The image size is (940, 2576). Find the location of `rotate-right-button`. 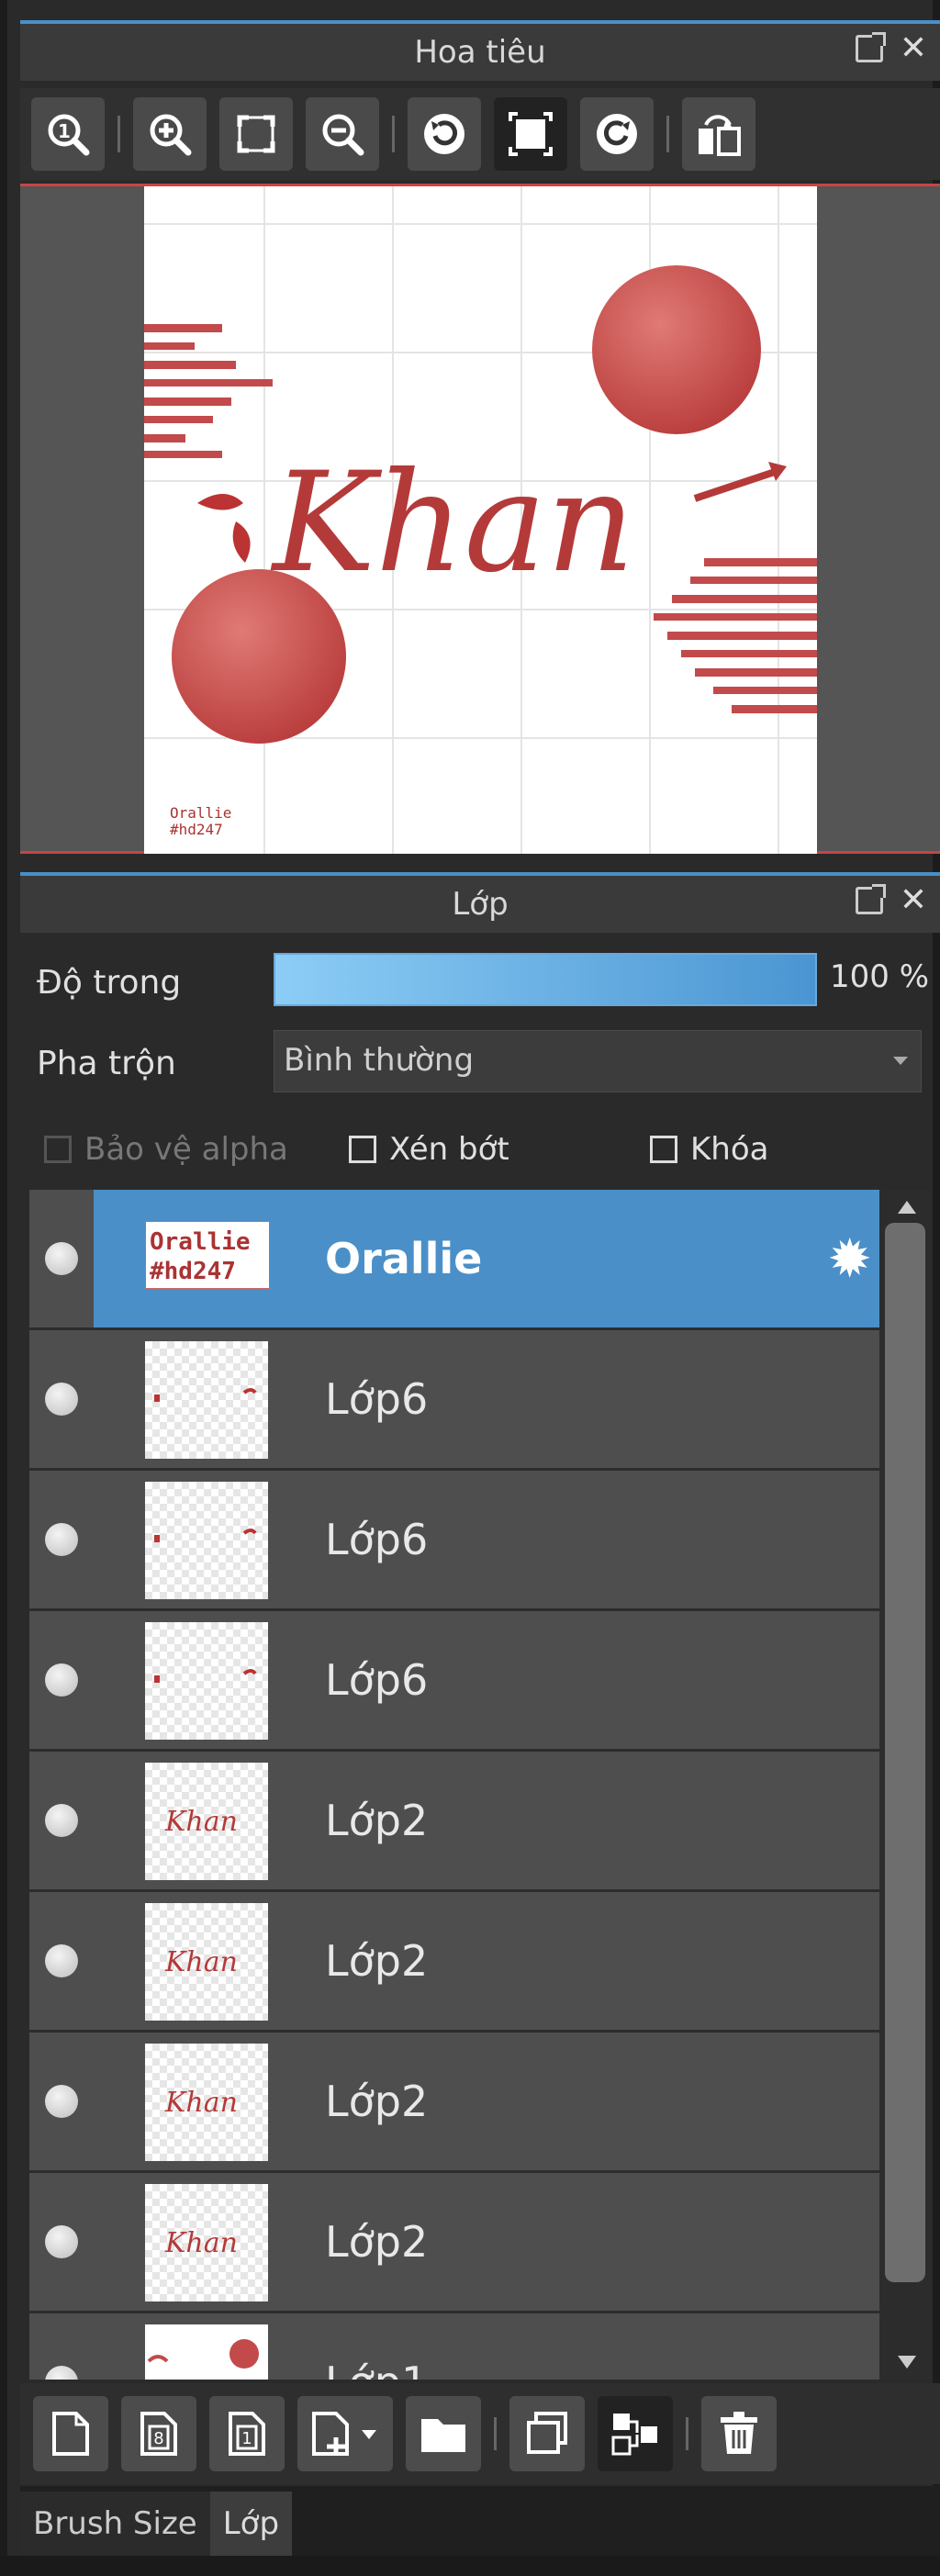

rotate-right-button is located at coordinates (617, 134).